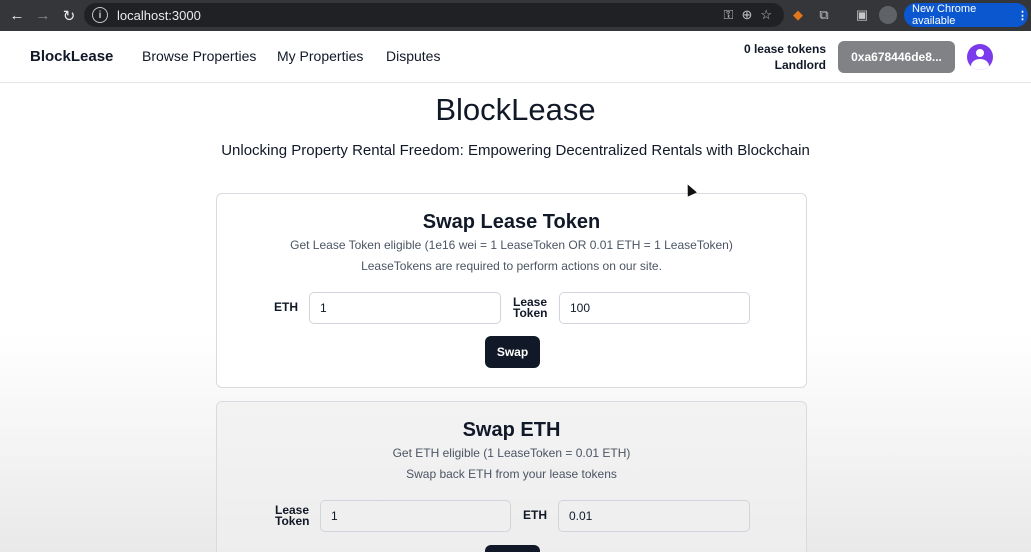  I want to click on metamask-extension-icon: ◆, so click(798, 15).